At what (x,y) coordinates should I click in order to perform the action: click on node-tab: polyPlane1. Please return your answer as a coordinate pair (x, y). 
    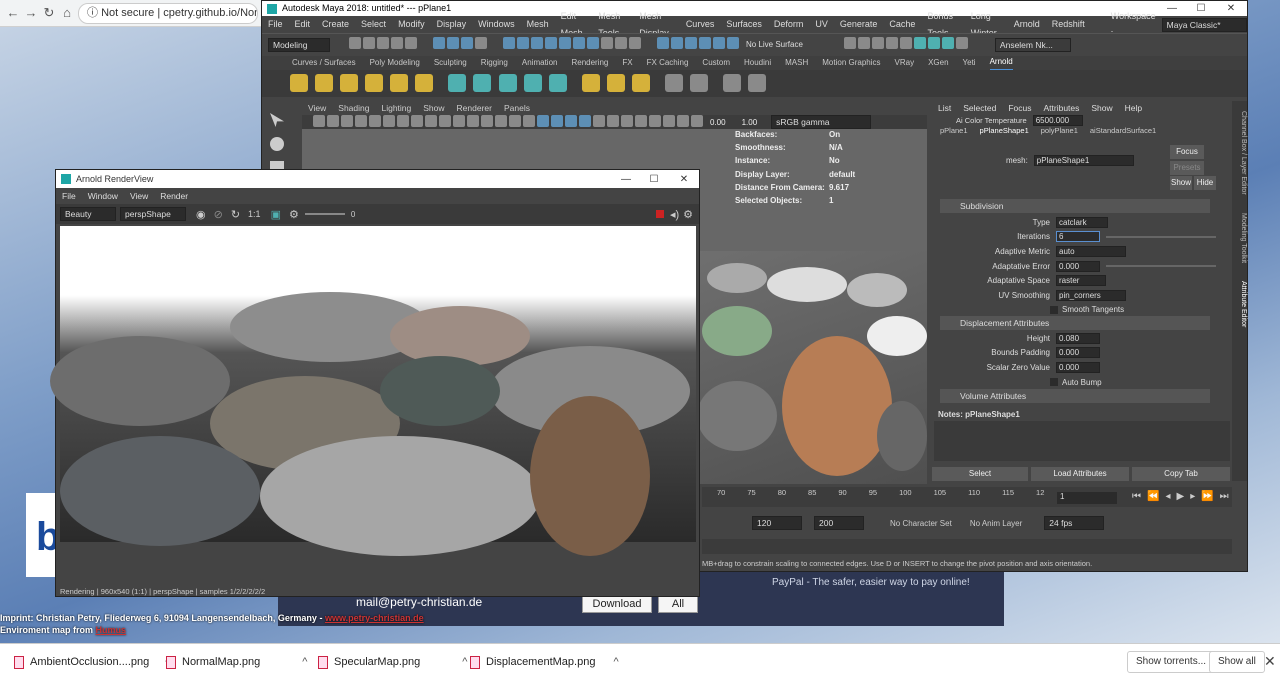
    Looking at the image, I should click on (1059, 130).